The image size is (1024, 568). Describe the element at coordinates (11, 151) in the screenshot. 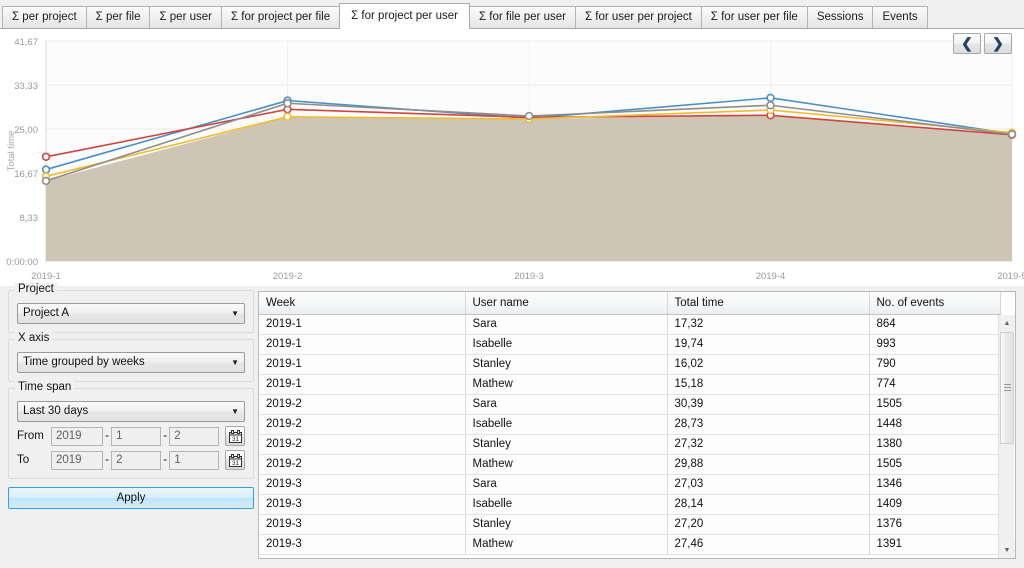

I see `y-axis-title: Total time` at that location.